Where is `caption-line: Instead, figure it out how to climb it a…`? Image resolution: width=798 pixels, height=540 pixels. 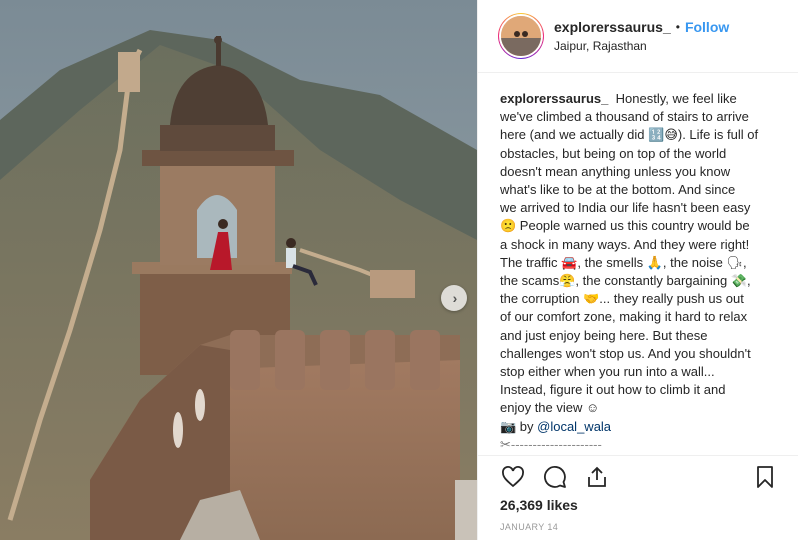
caption-line: Instead, figure it out how to climb it a… is located at coordinates (613, 390).